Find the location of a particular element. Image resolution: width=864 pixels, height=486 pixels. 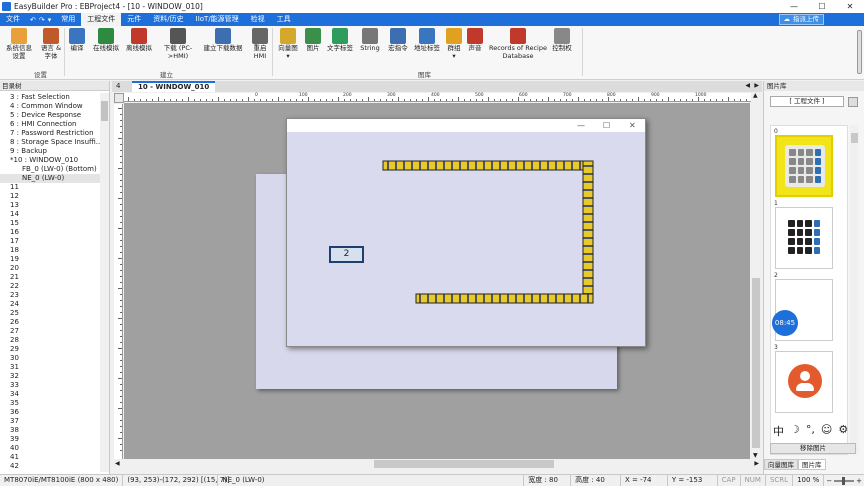

tree-item: 18 is located at coordinates (50, 250).